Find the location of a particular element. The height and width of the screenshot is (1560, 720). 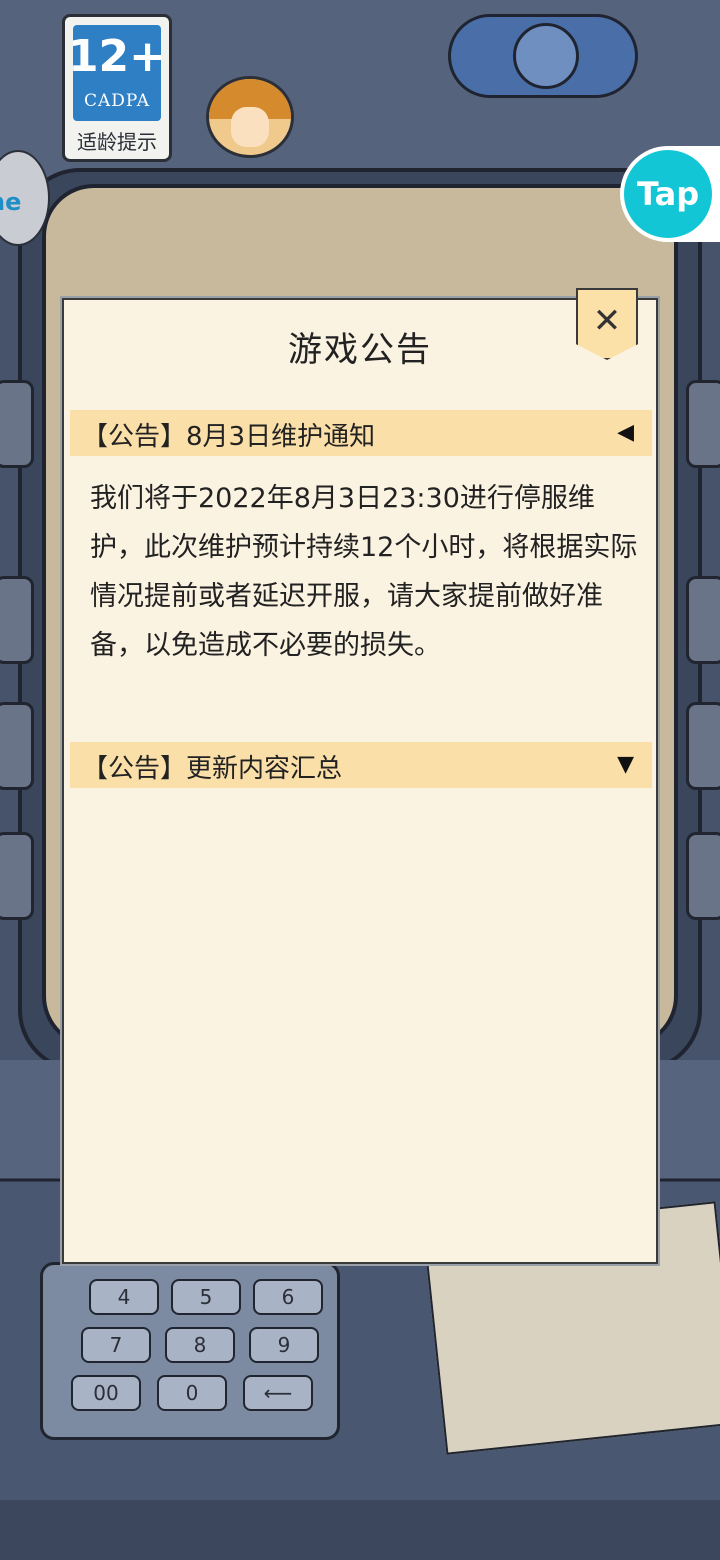

expand-arrow-icon: ▼ is located at coordinates (625, 764).